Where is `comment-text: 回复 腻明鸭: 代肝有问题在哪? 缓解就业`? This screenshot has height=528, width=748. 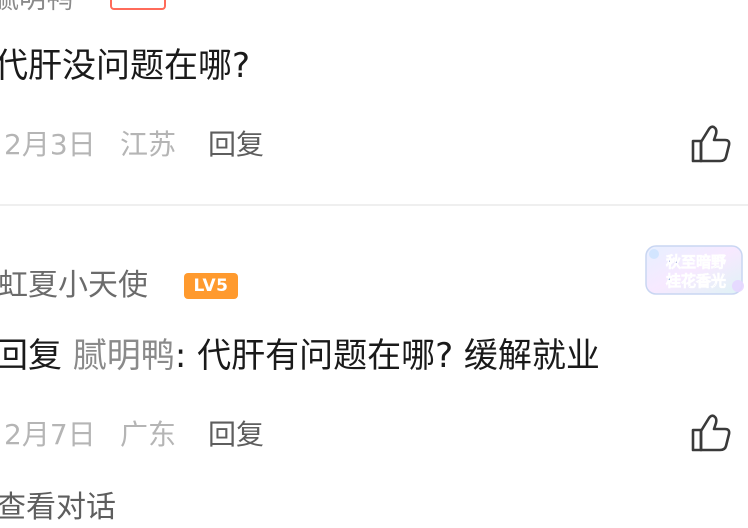 comment-text: 回复 腻明鸭: 代肝有问题在哪? 缓解就业 is located at coordinates (300, 356).